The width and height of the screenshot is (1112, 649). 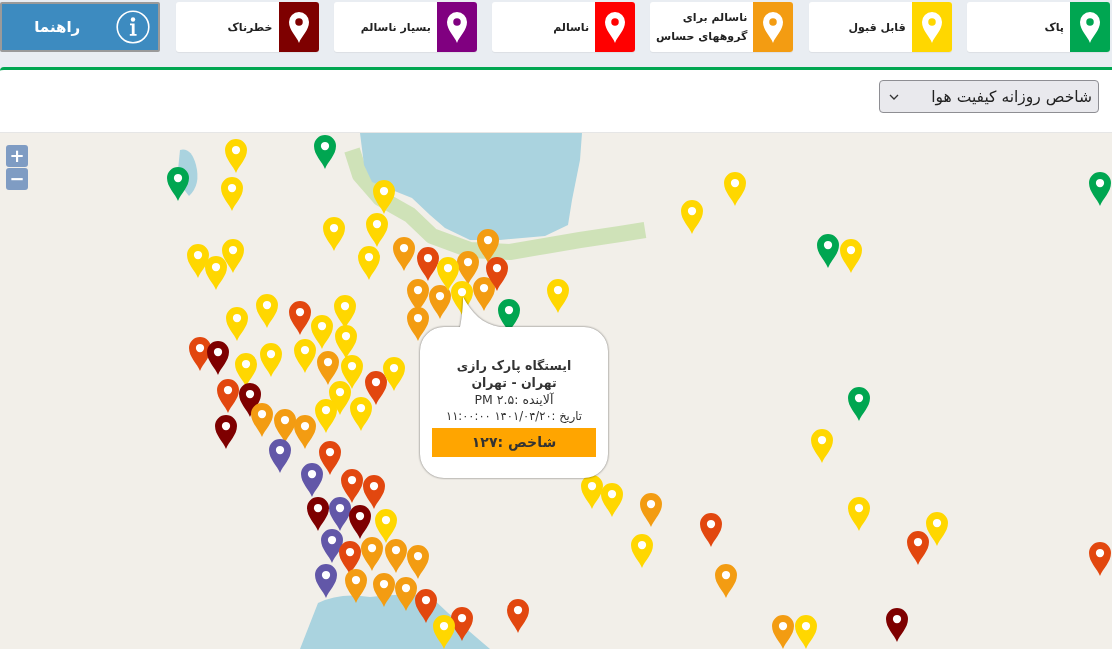 What do you see at coordinates (395, 27) in the screenshot?
I see `legend-label: بسیار ناسالم` at bounding box center [395, 27].